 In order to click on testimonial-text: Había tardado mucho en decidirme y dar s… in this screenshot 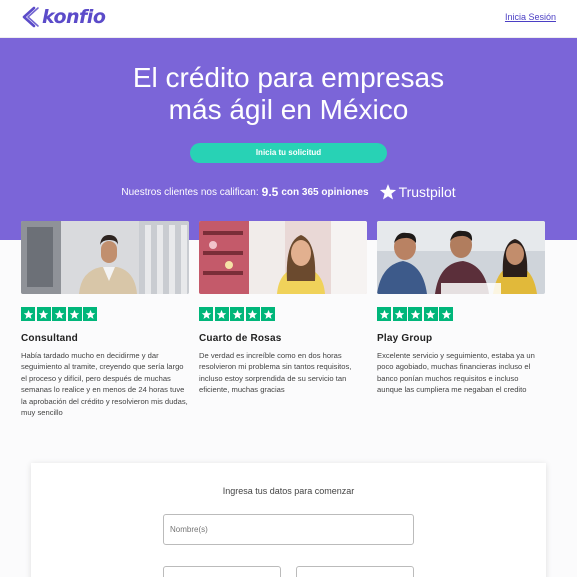, I will do `click(104, 384)`.